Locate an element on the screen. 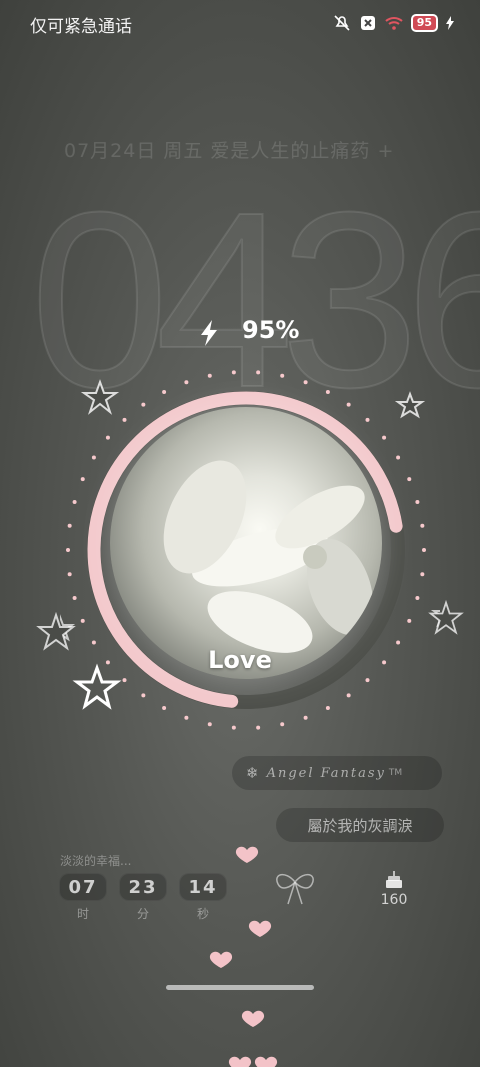  angel-fantasy-badge: ❄ Angel Fantasy TM is located at coordinates (337, 773).